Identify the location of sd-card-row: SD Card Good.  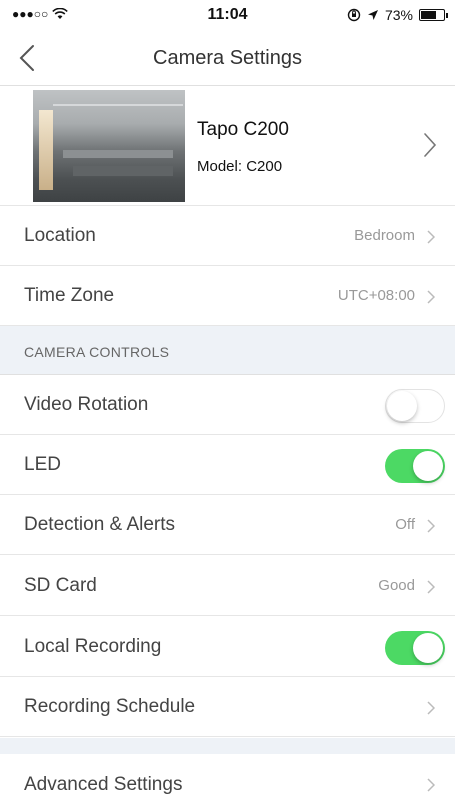
(227, 586).